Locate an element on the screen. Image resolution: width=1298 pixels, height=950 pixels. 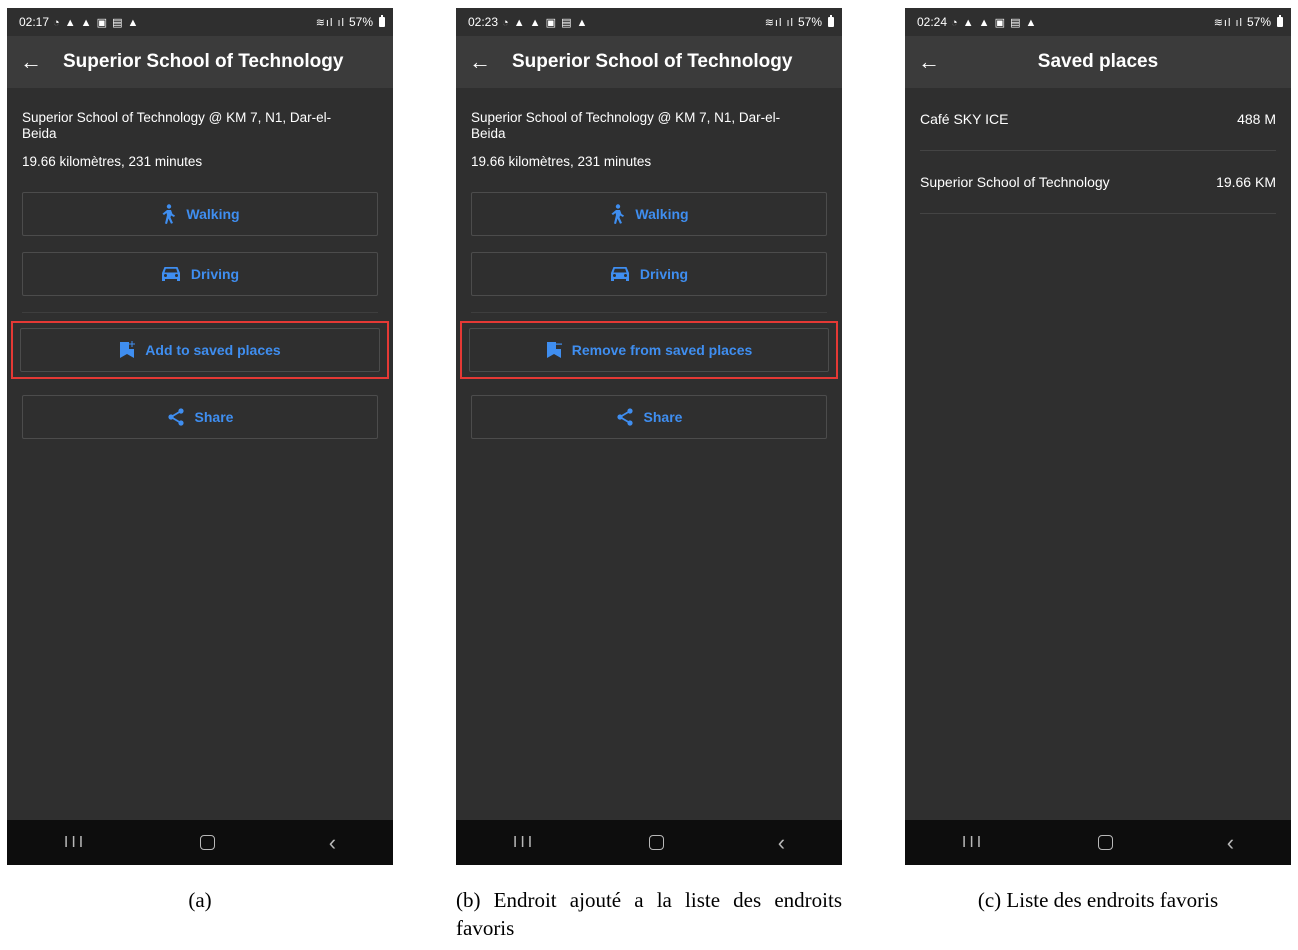
list-item: Superior School of Technology 19.66 KM is located at coordinates (1098, 182).